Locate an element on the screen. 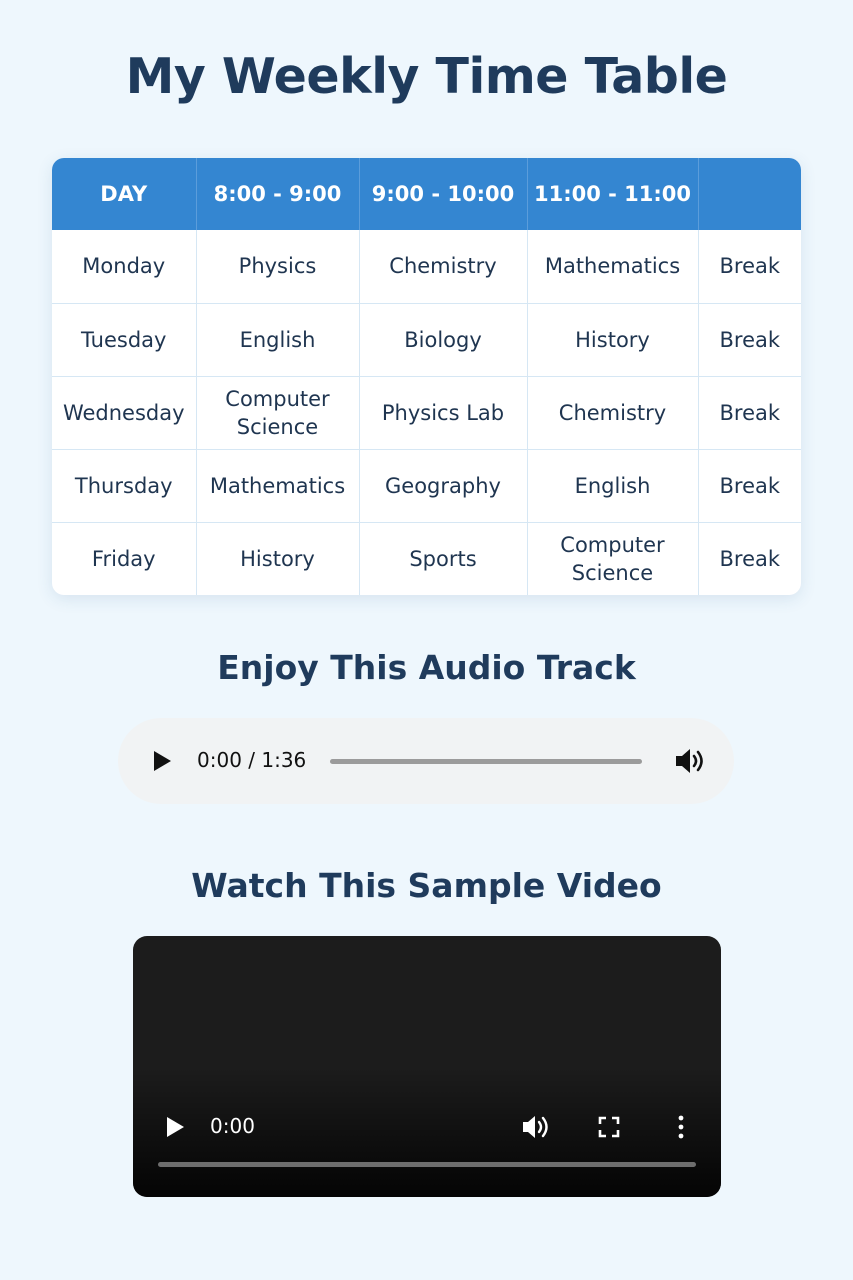 This screenshot has width=853, height=1280. header-cell-slot-3: 11:00 - 11:00 is located at coordinates (613, 194).